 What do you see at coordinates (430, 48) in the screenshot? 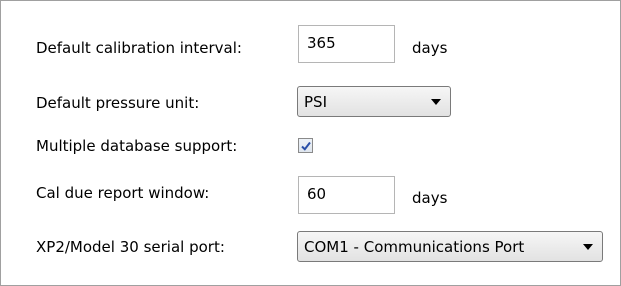
I see `calibration-interval-unit: days` at bounding box center [430, 48].